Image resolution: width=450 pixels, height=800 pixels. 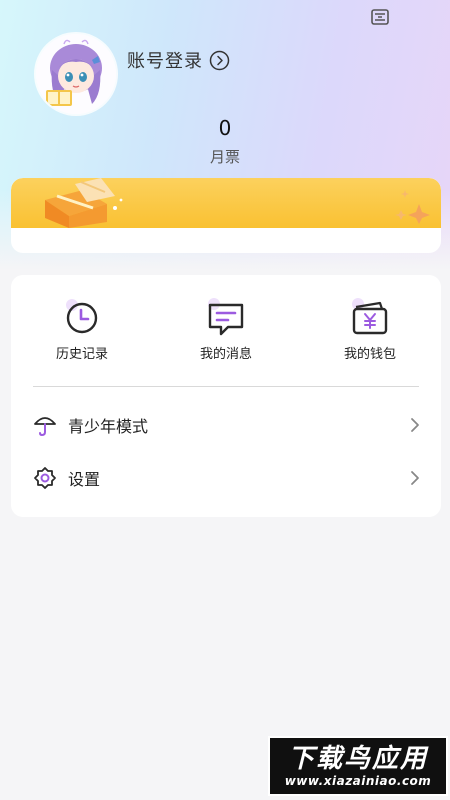 I want to click on login-label: 账号登录, so click(x=165, y=61).